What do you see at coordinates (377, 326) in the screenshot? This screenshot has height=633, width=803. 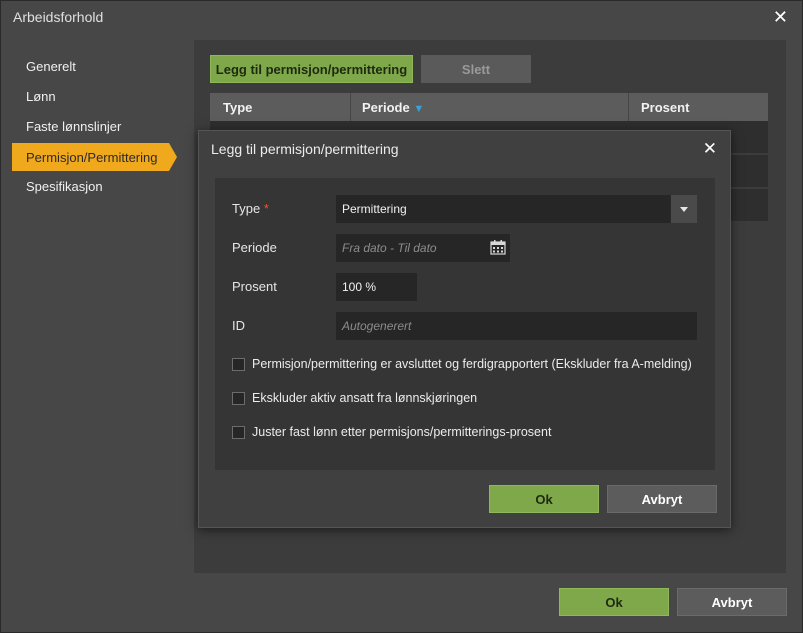 I see `id-placeholder: Autogenerert` at bounding box center [377, 326].